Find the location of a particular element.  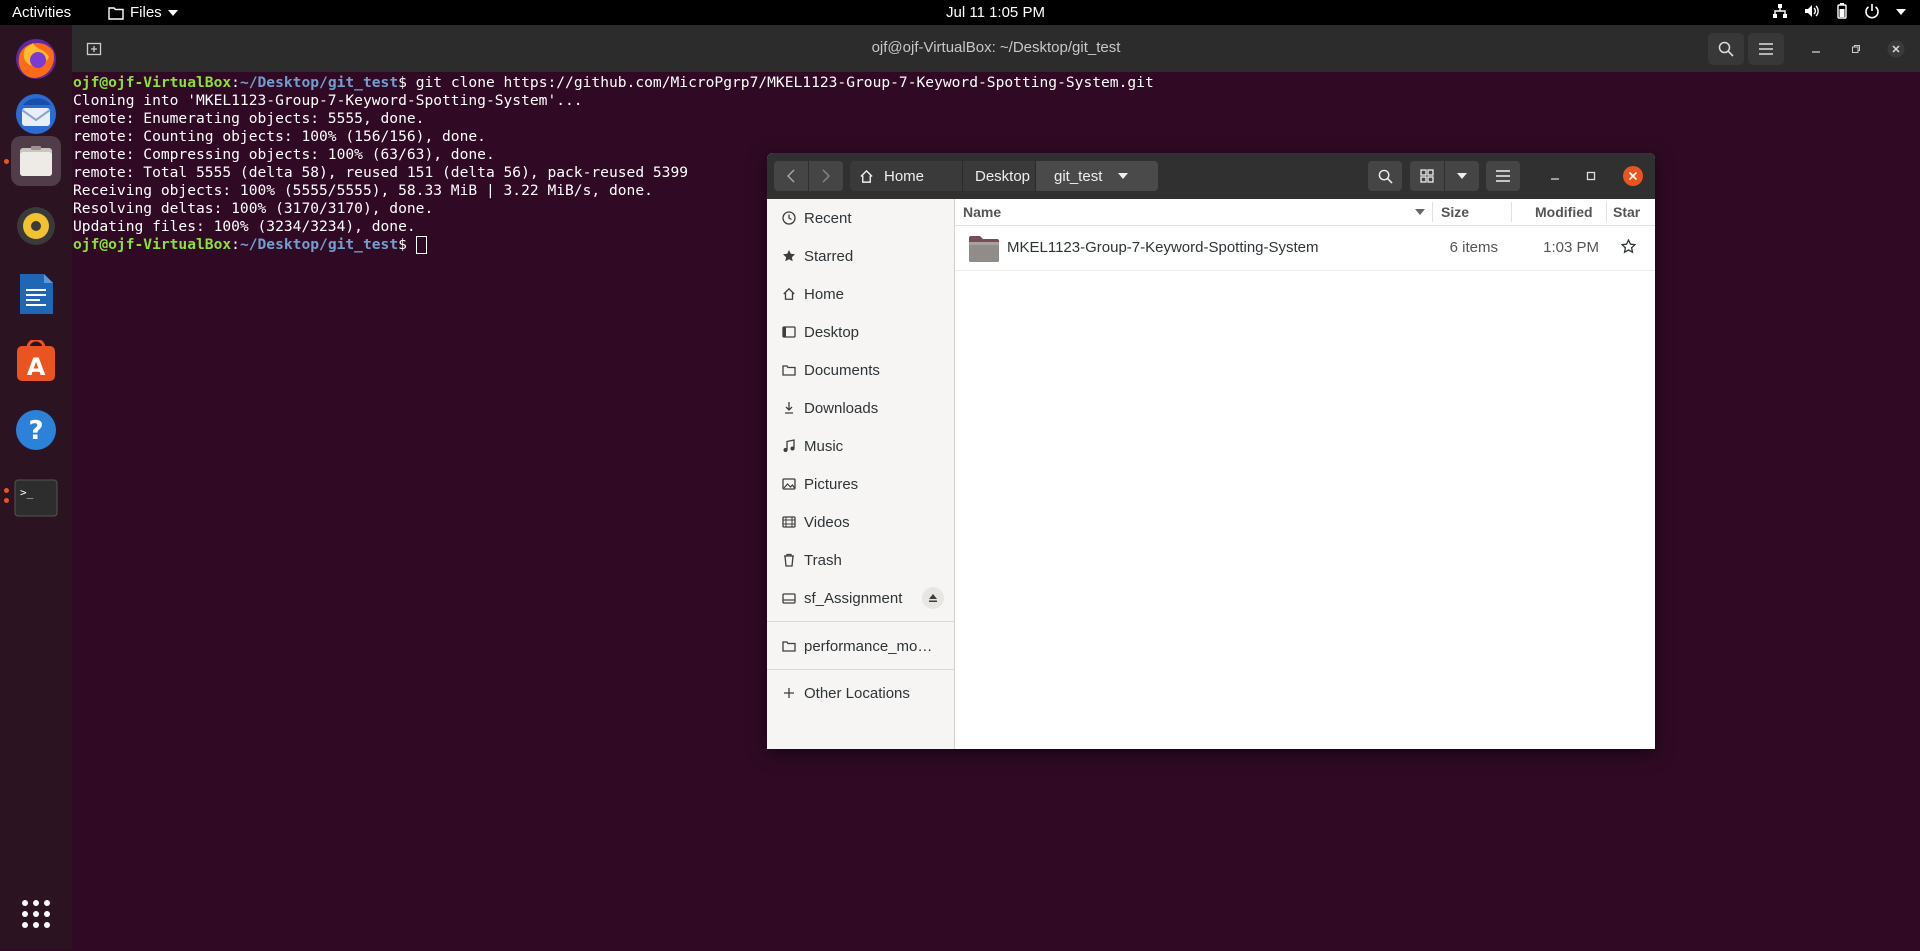

view-options-button is located at coordinates (1462, 176).